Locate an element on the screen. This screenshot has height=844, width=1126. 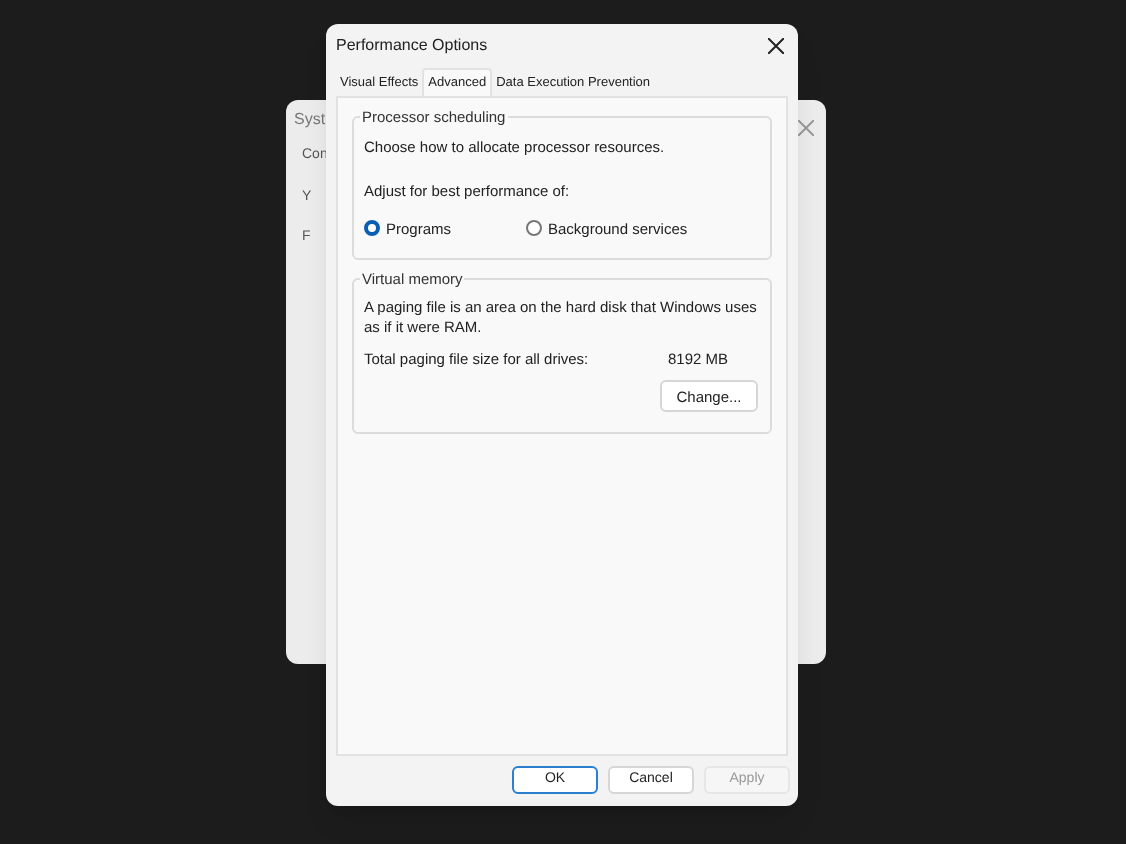
close-icon is located at coordinates (776, 46).